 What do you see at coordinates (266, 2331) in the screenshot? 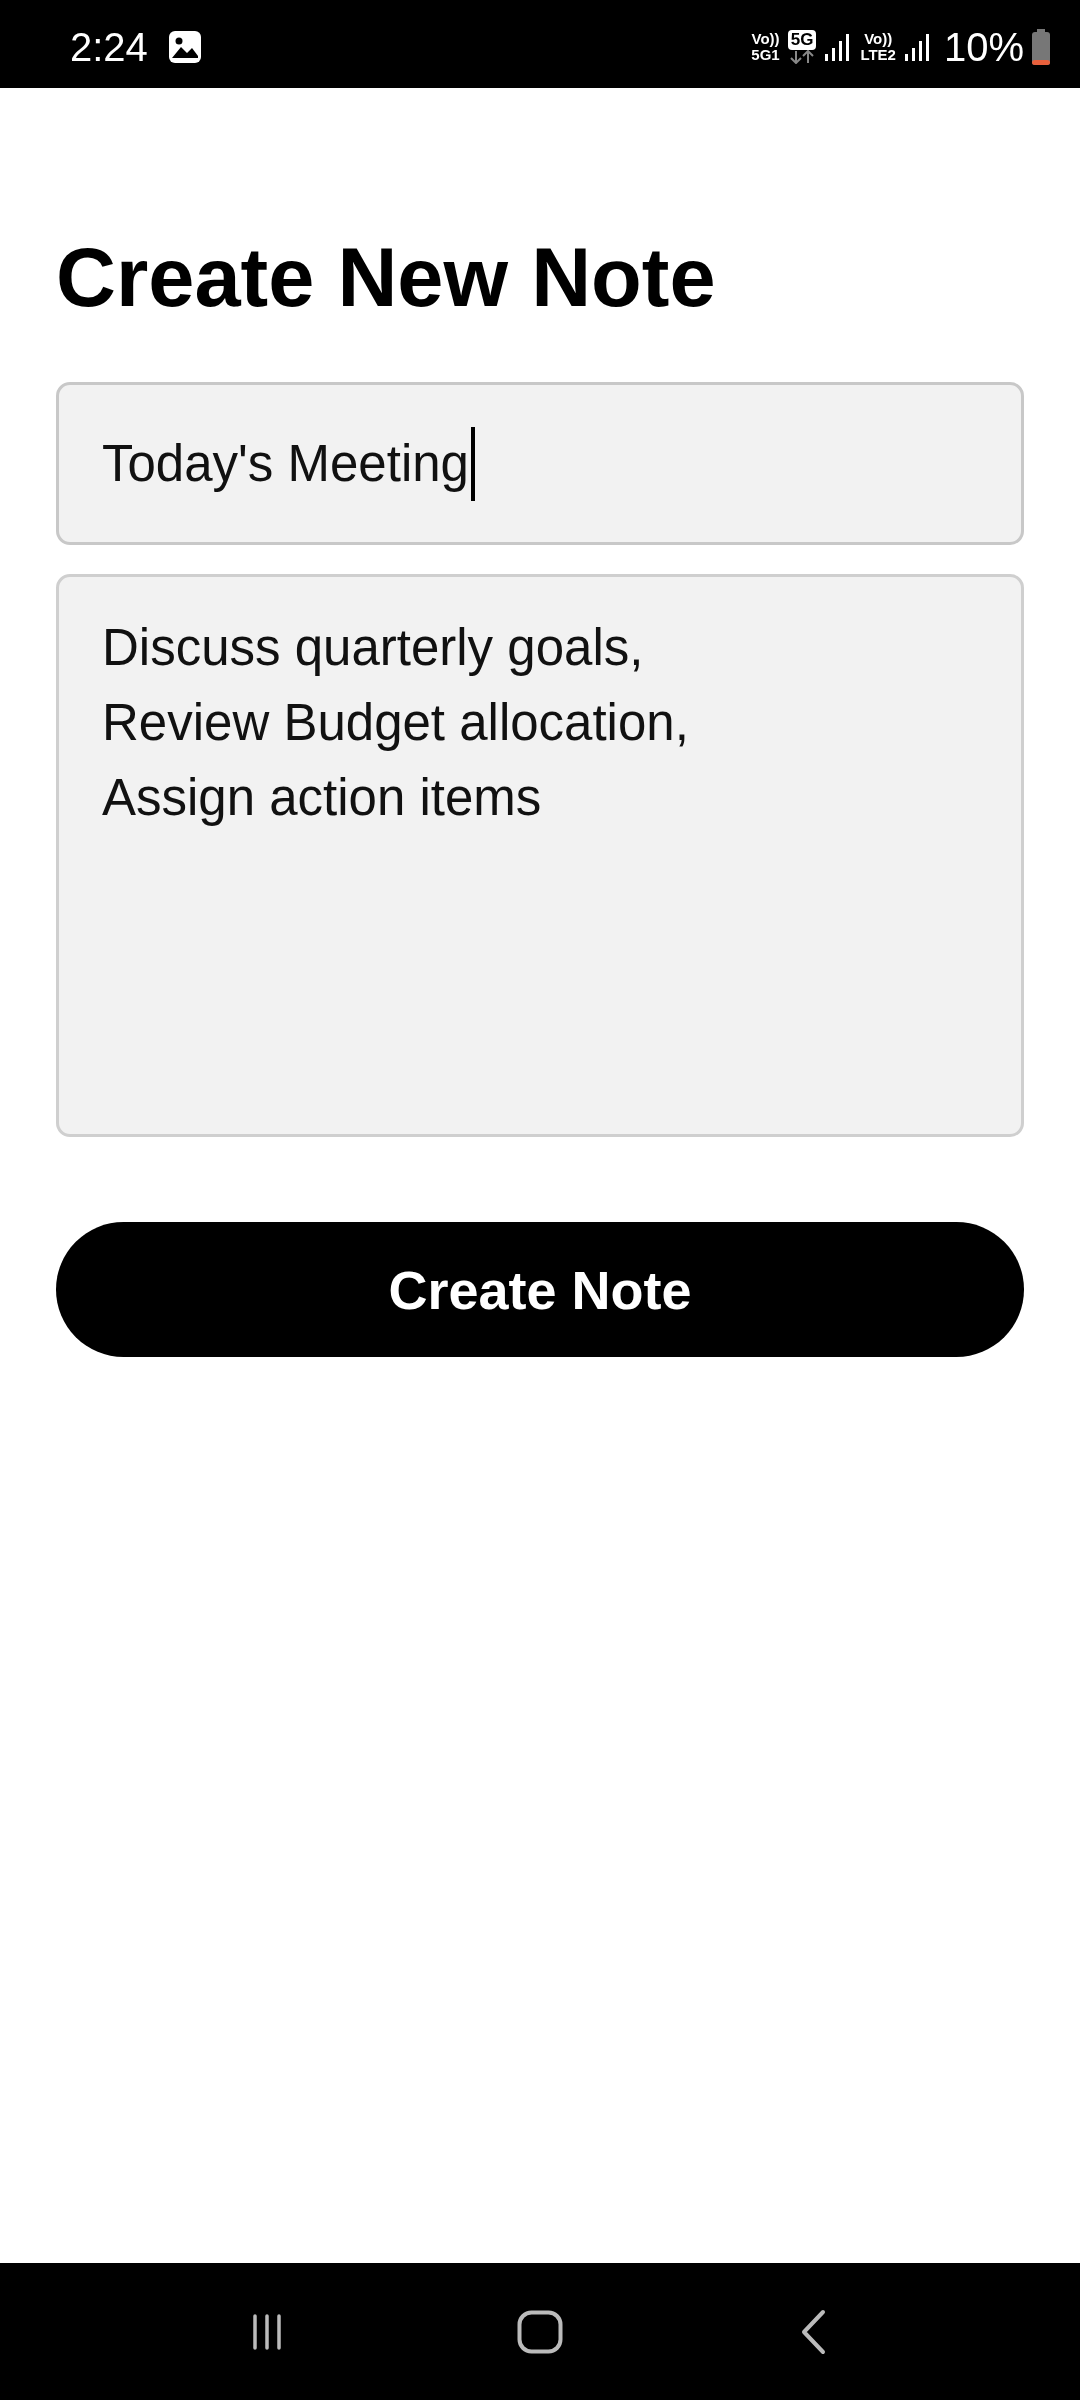
I see `recents-icon` at bounding box center [266, 2331].